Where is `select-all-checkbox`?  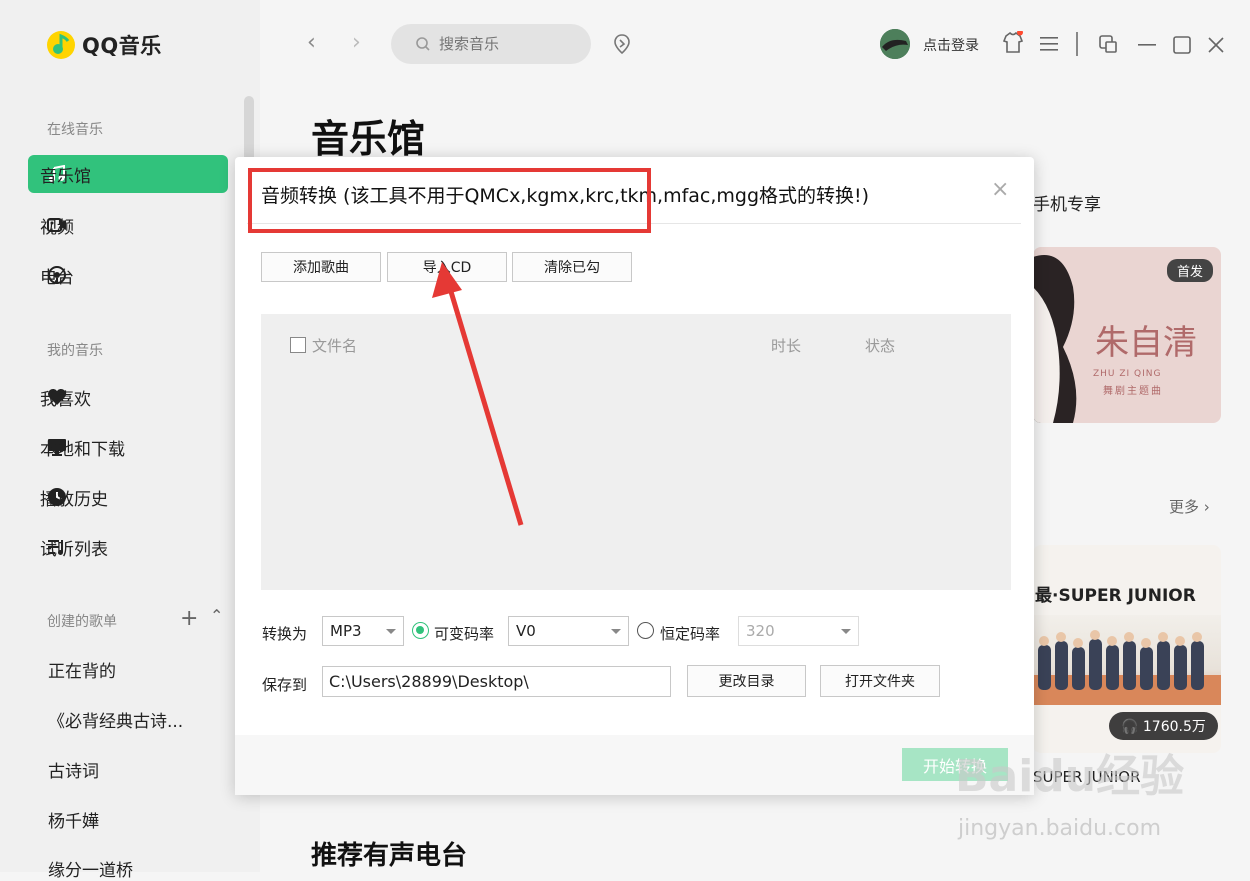
select-all-checkbox is located at coordinates (298, 345).